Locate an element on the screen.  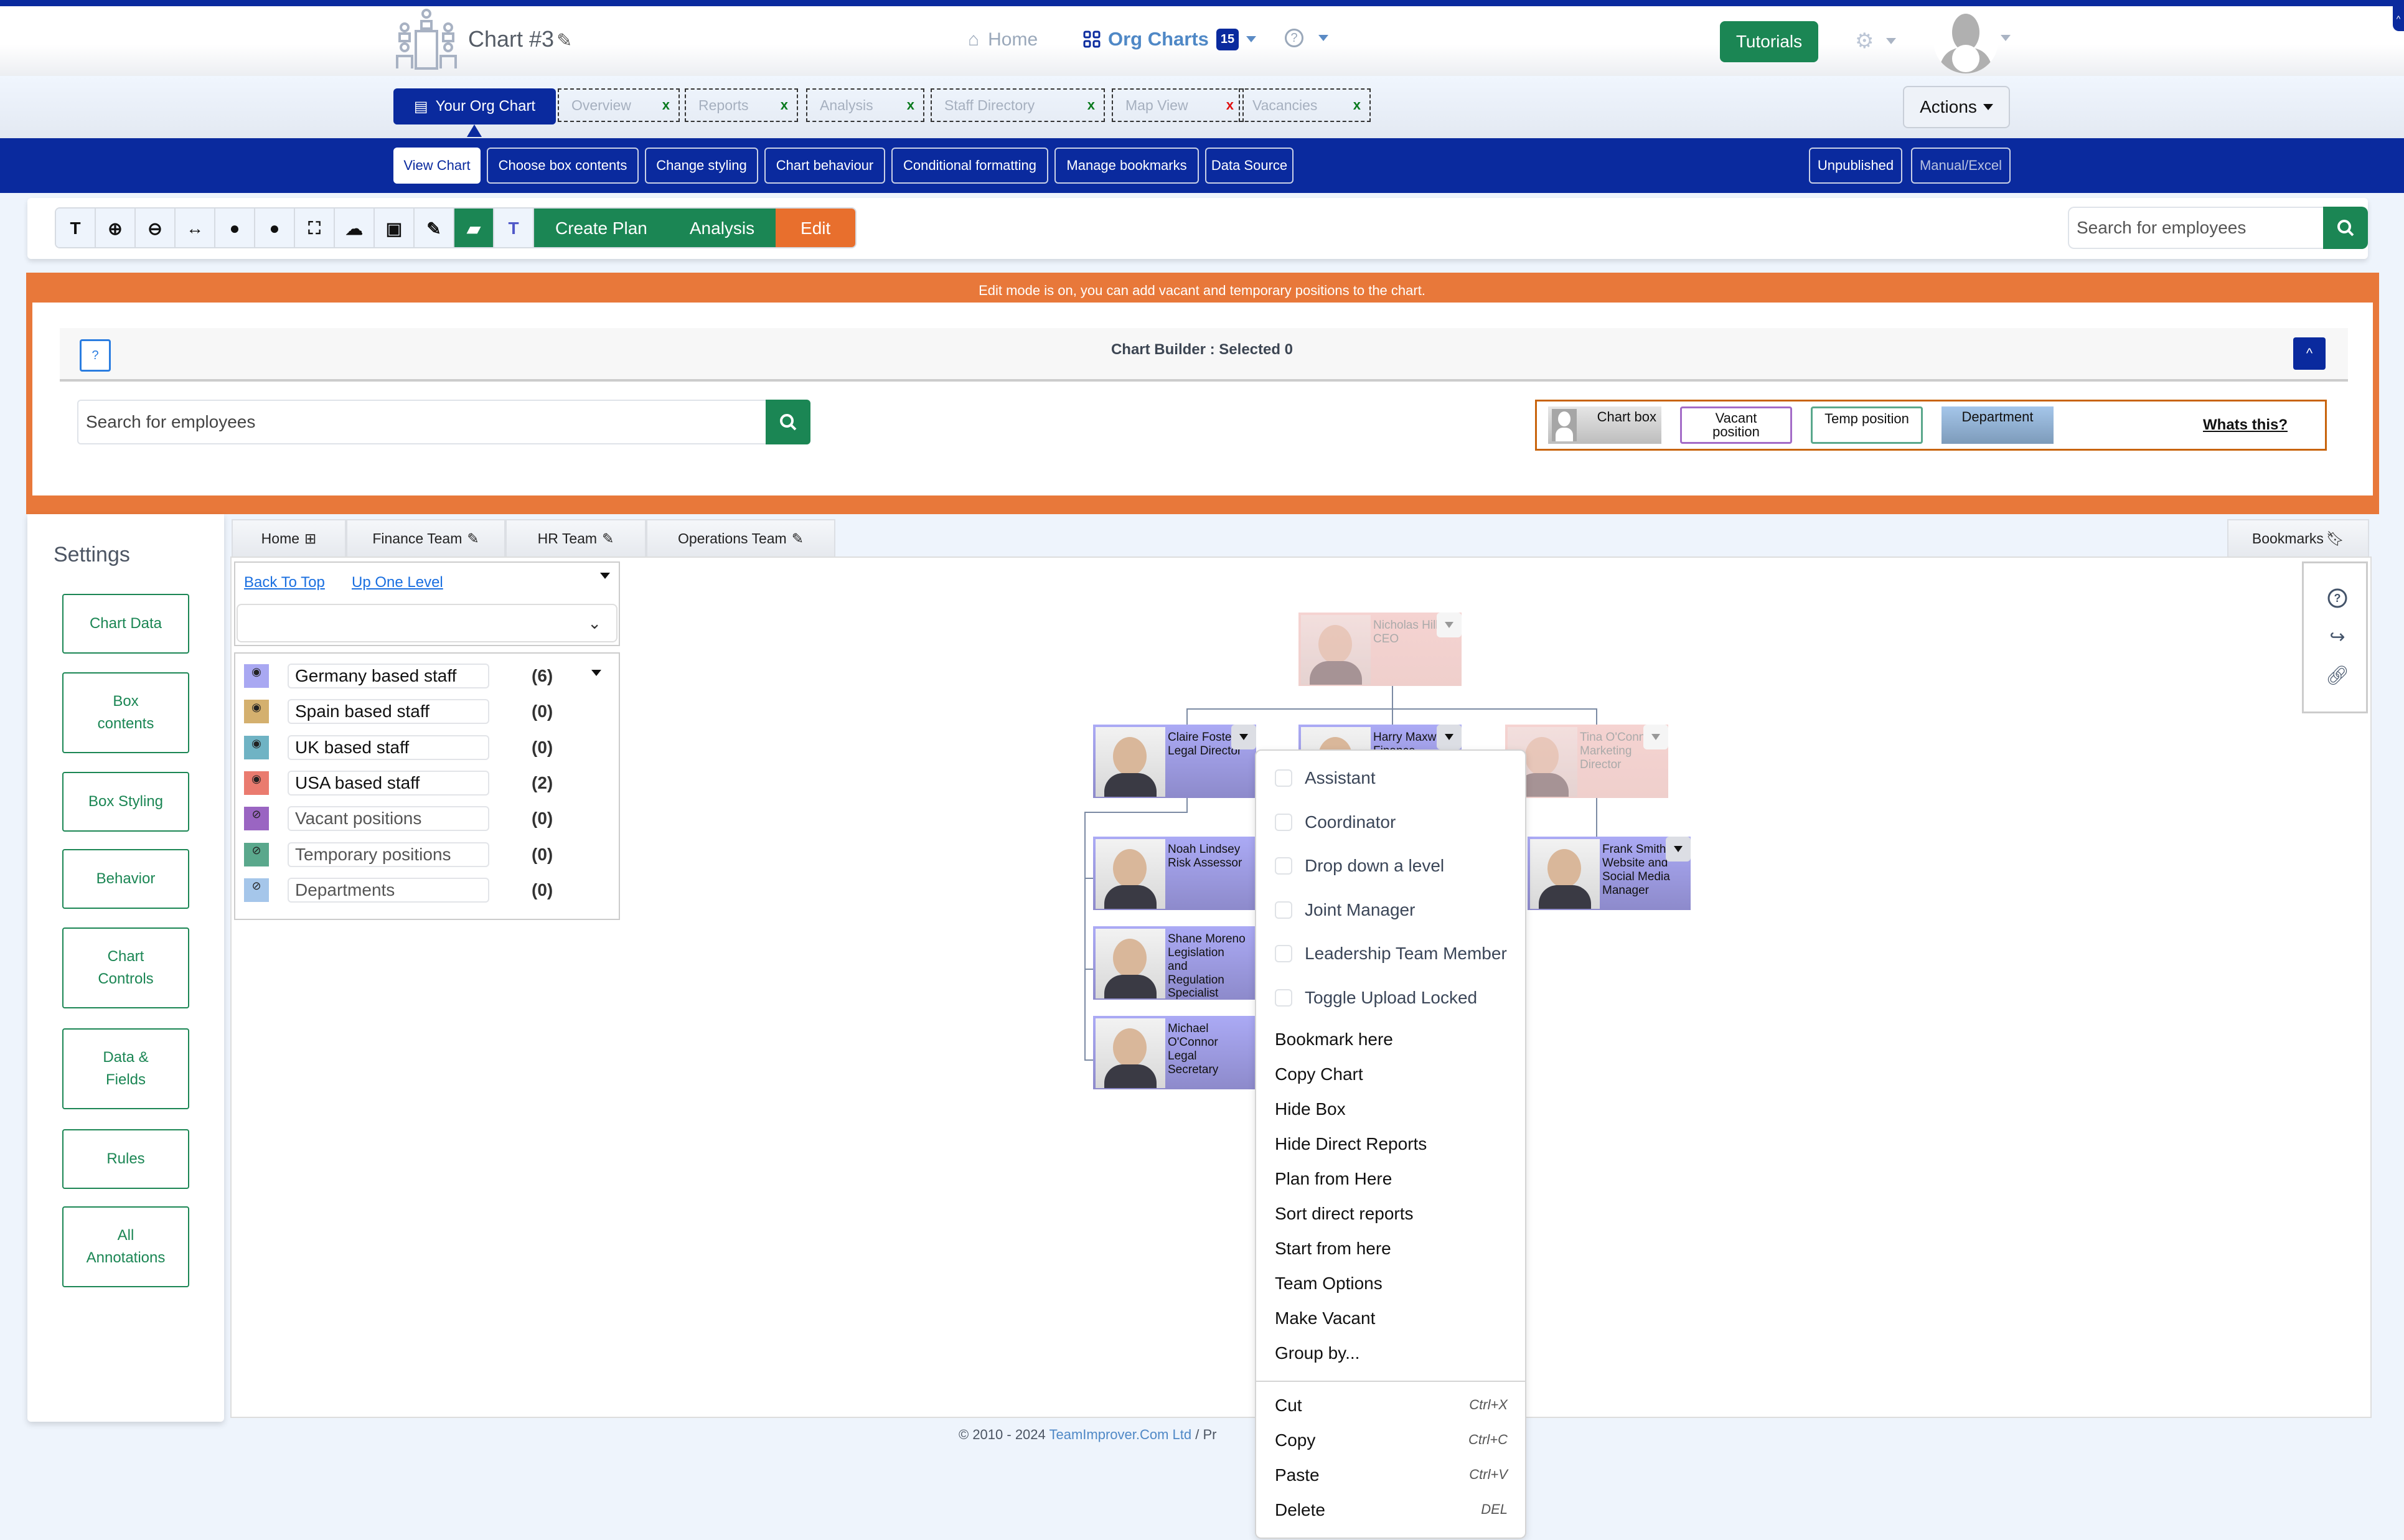
user-avatar is located at coordinates (1965, 41).